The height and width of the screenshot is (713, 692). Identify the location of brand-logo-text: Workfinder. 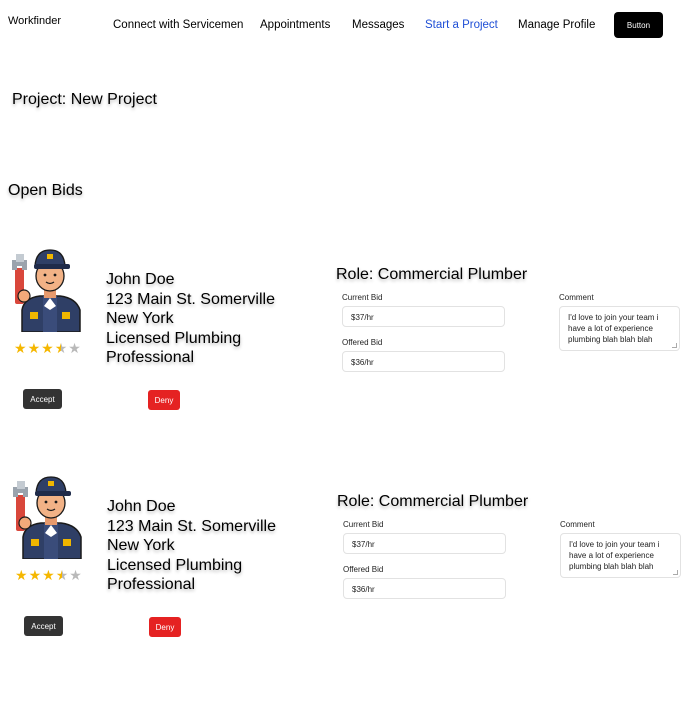
(34, 21).